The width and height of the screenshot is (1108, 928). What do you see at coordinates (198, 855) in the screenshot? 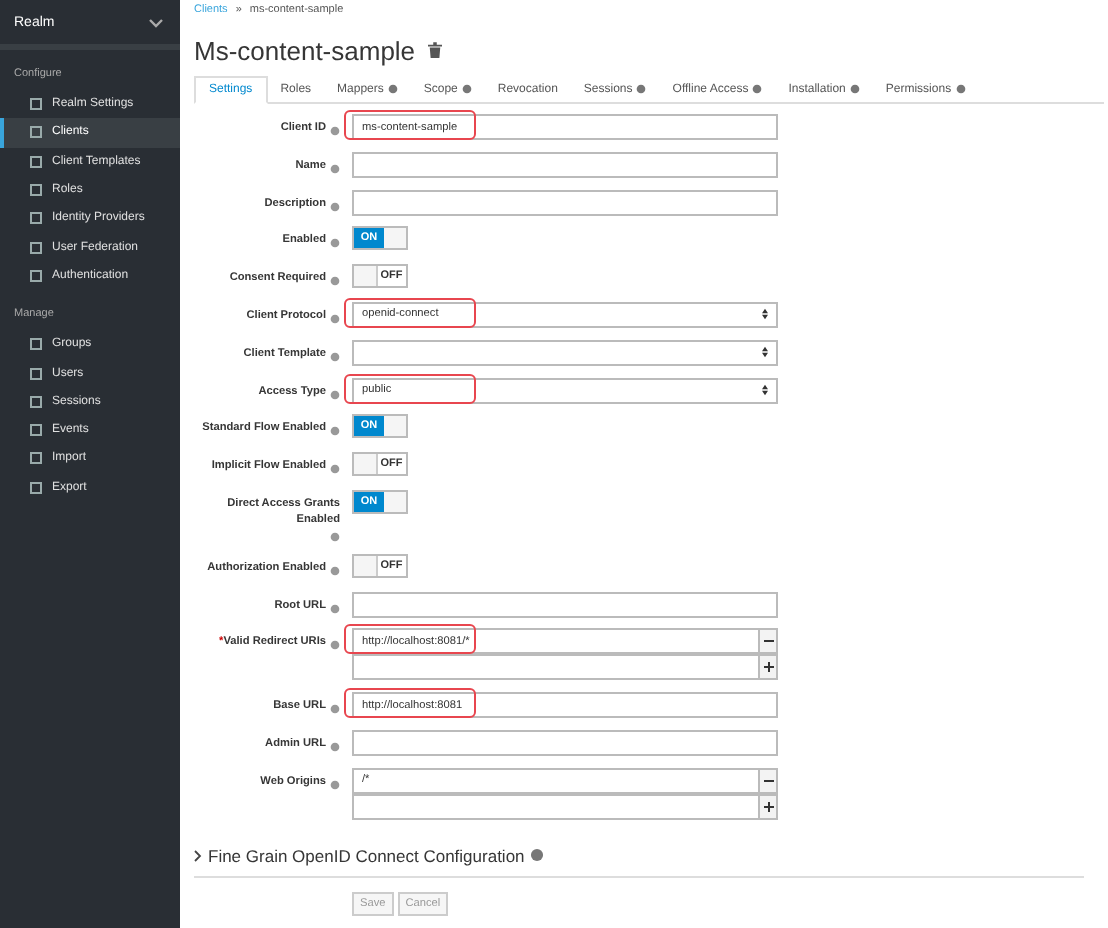
I see `chevron-right-icon` at bounding box center [198, 855].